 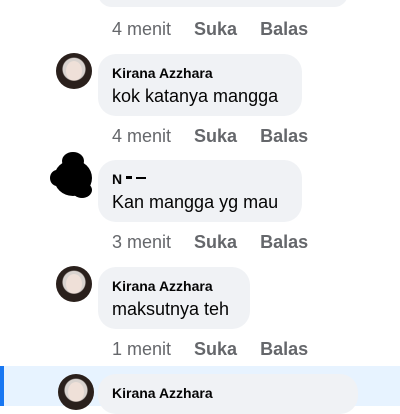 What do you see at coordinates (200, 85) in the screenshot?
I see `comment-bubble: Kirana Azzhara kok katanya mangga` at bounding box center [200, 85].